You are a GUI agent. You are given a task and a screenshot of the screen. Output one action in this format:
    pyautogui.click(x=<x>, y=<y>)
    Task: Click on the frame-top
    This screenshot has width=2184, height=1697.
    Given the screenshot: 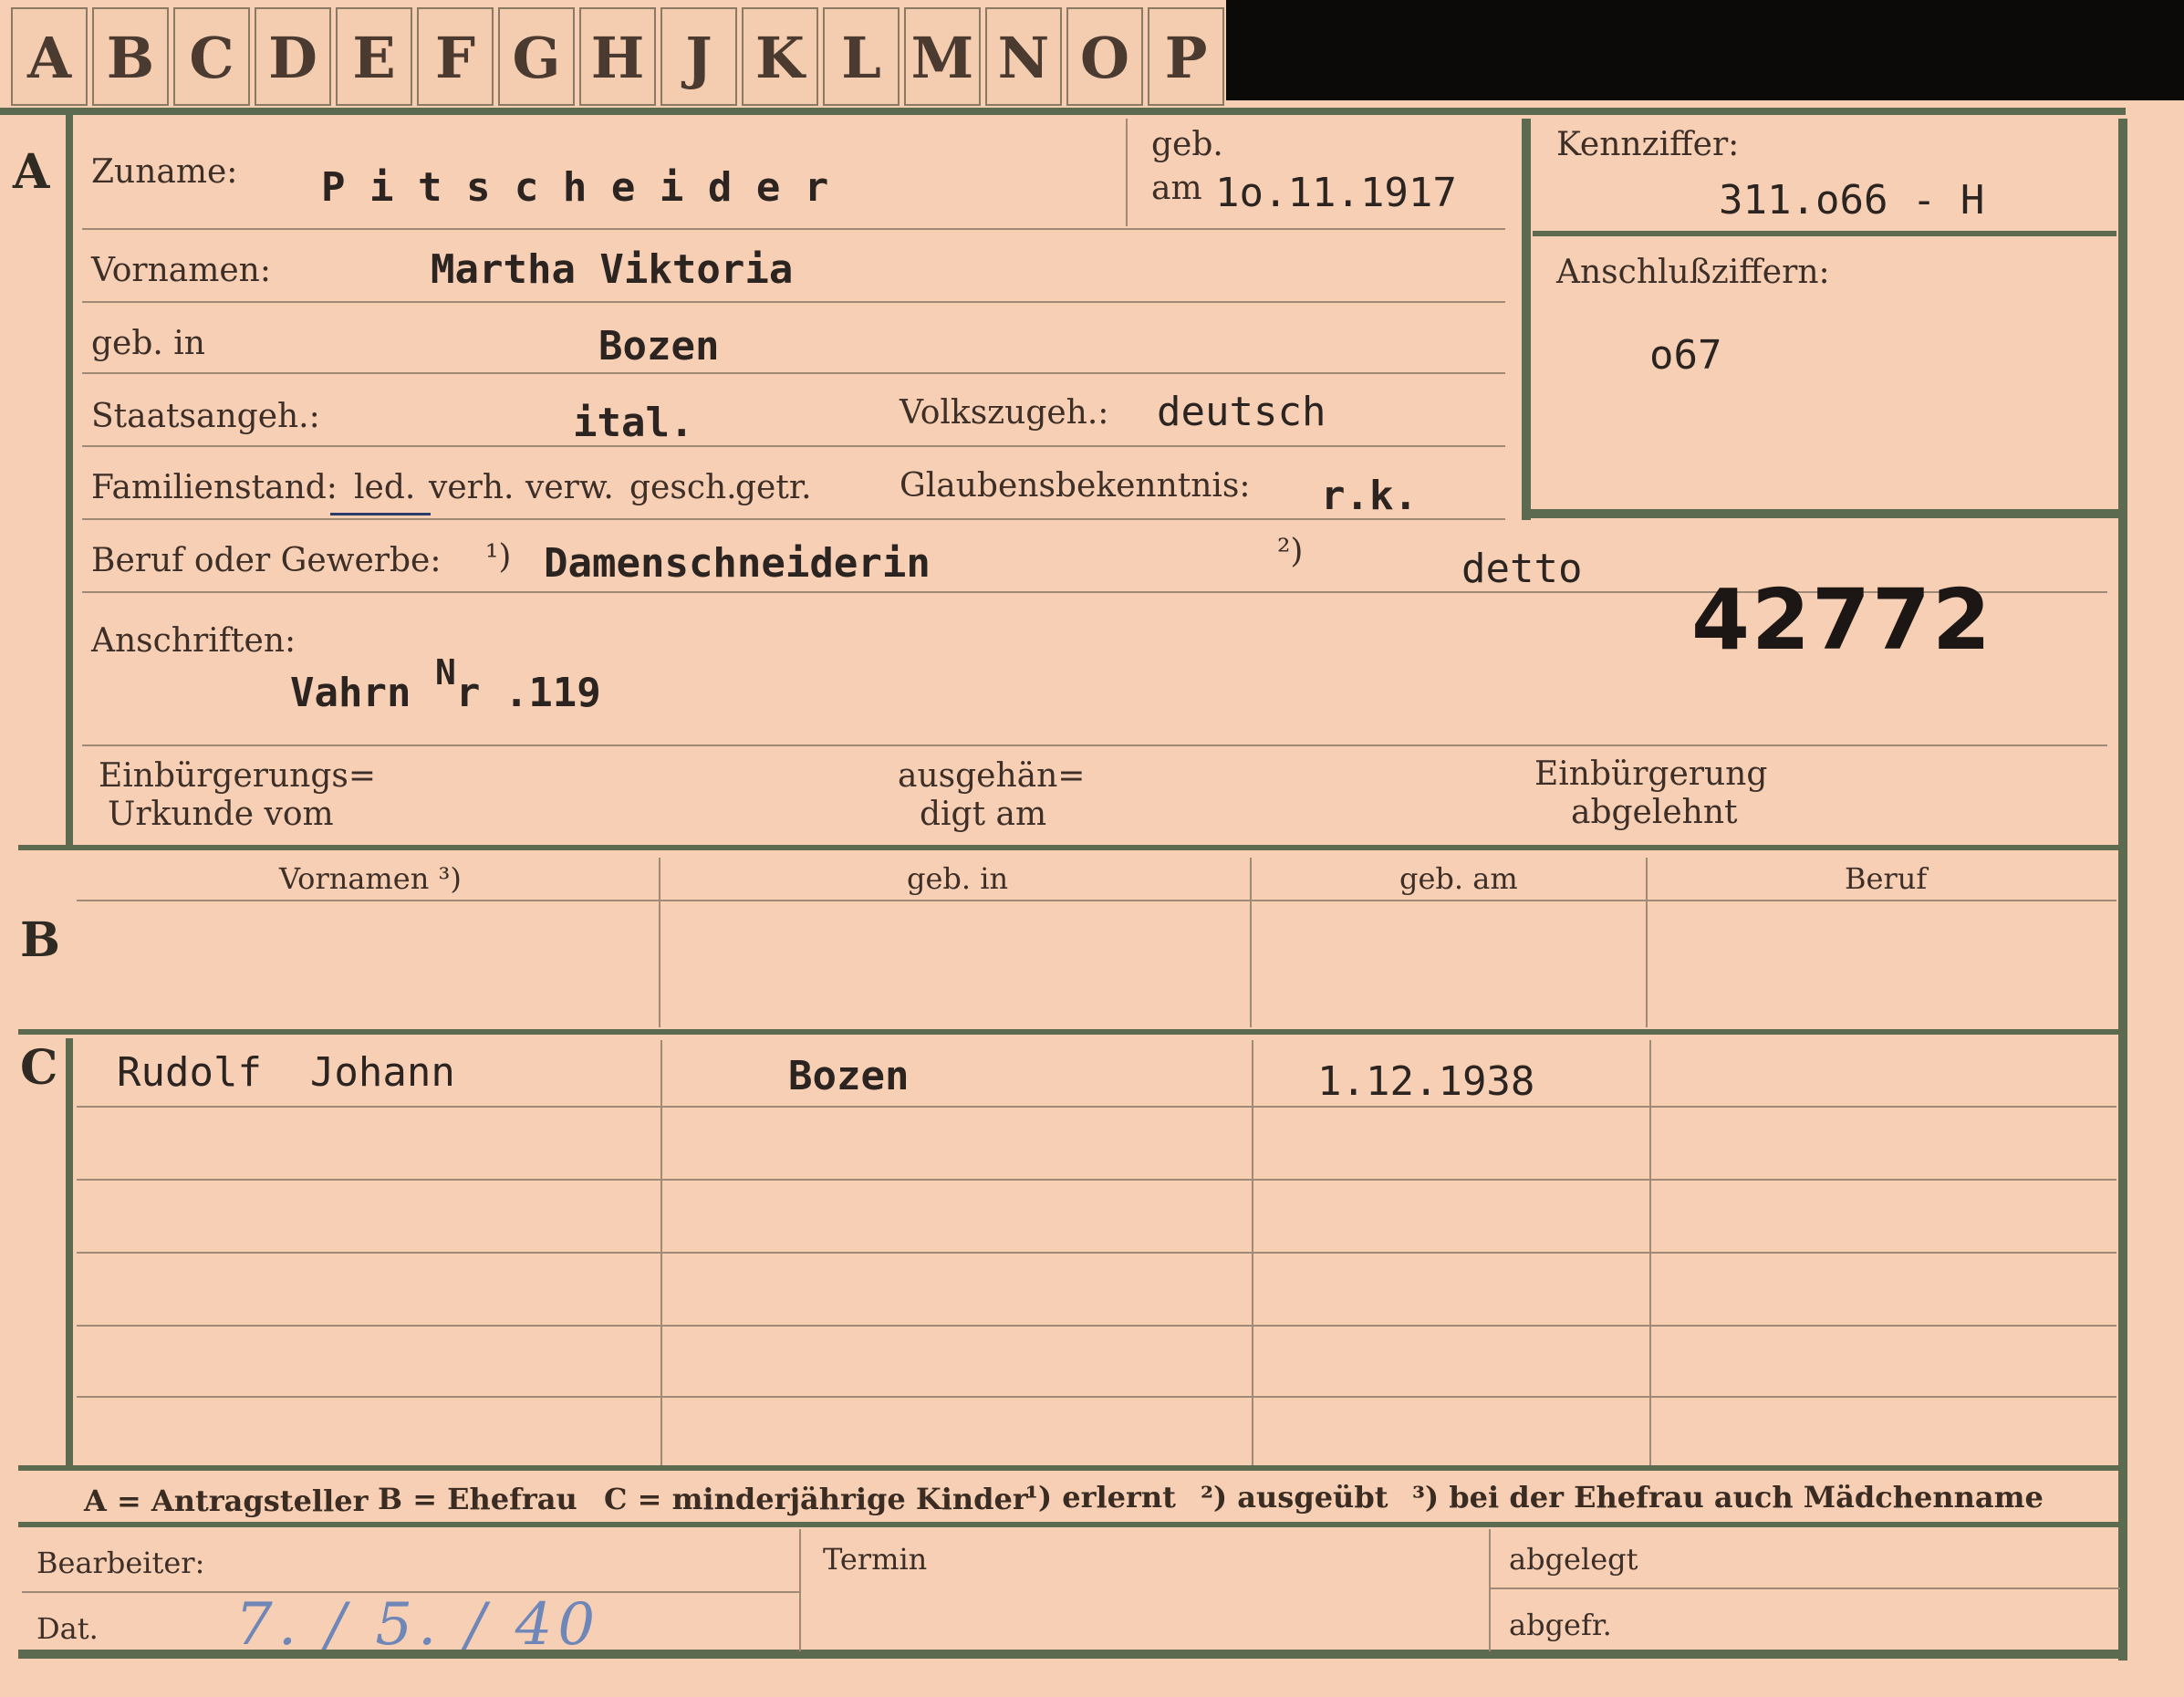 What is the action you would take?
    pyautogui.click(x=1063, y=111)
    